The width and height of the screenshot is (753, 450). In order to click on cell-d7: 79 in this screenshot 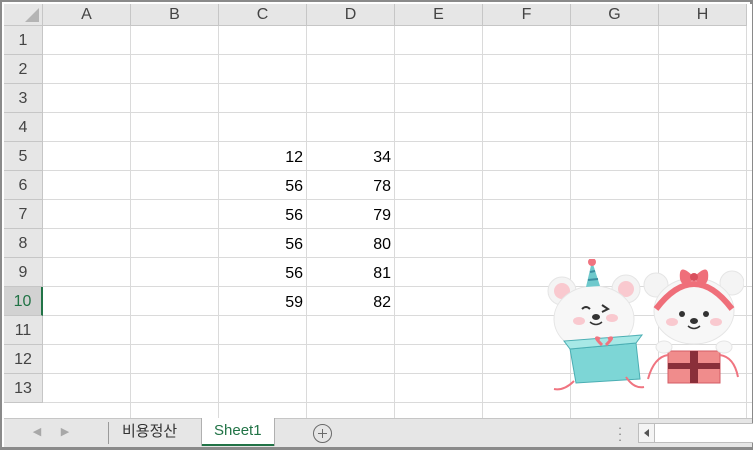, I will do `click(351, 214)`.